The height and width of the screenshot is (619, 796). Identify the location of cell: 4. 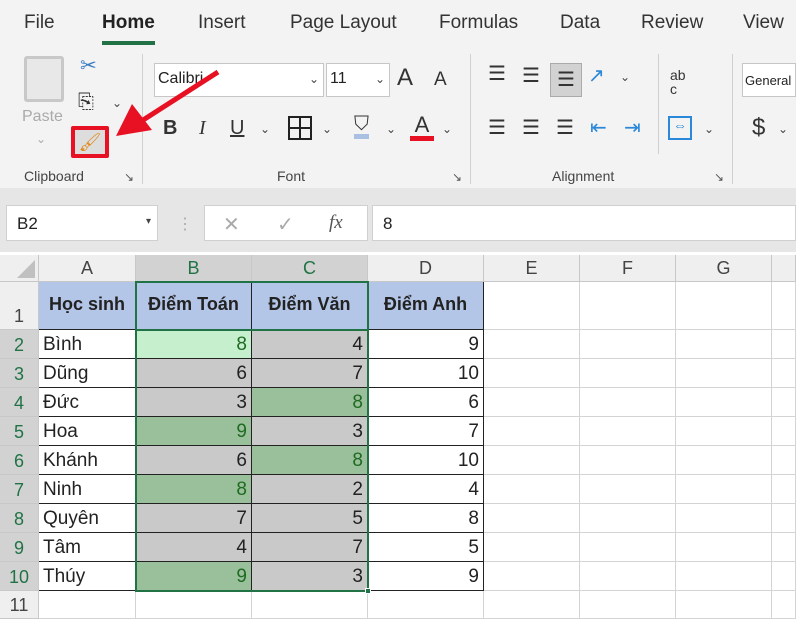
(426, 489).